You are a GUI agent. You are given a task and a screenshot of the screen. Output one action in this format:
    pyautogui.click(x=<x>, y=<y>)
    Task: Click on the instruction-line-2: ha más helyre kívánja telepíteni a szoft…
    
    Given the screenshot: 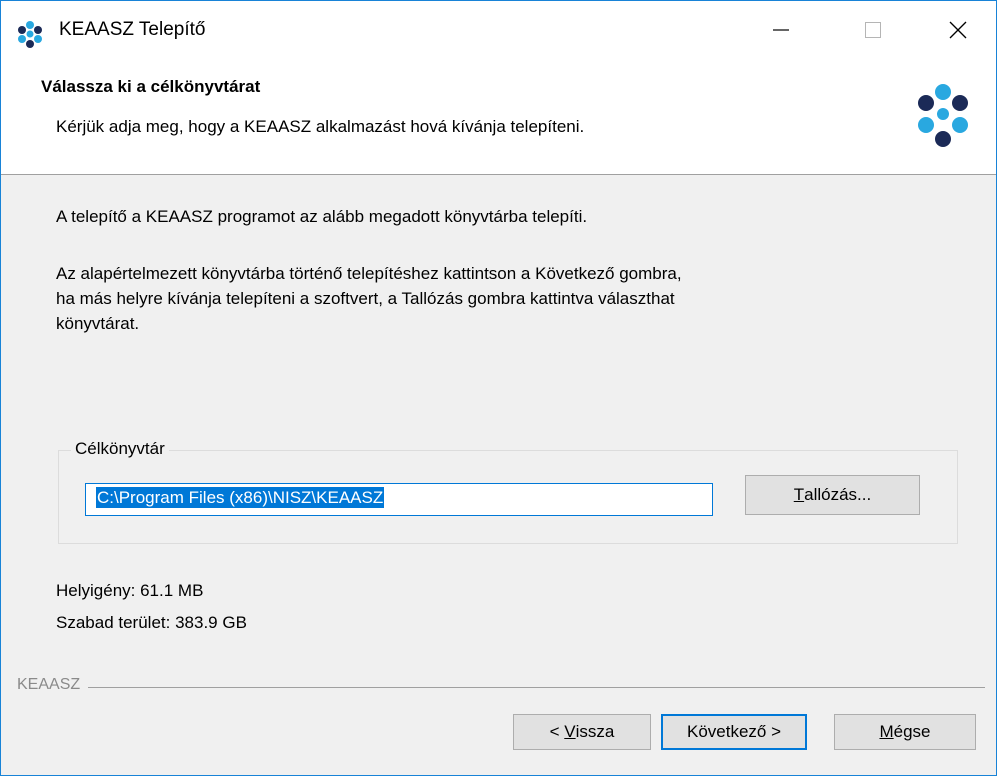 What is the action you would take?
    pyautogui.click(x=365, y=298)
    